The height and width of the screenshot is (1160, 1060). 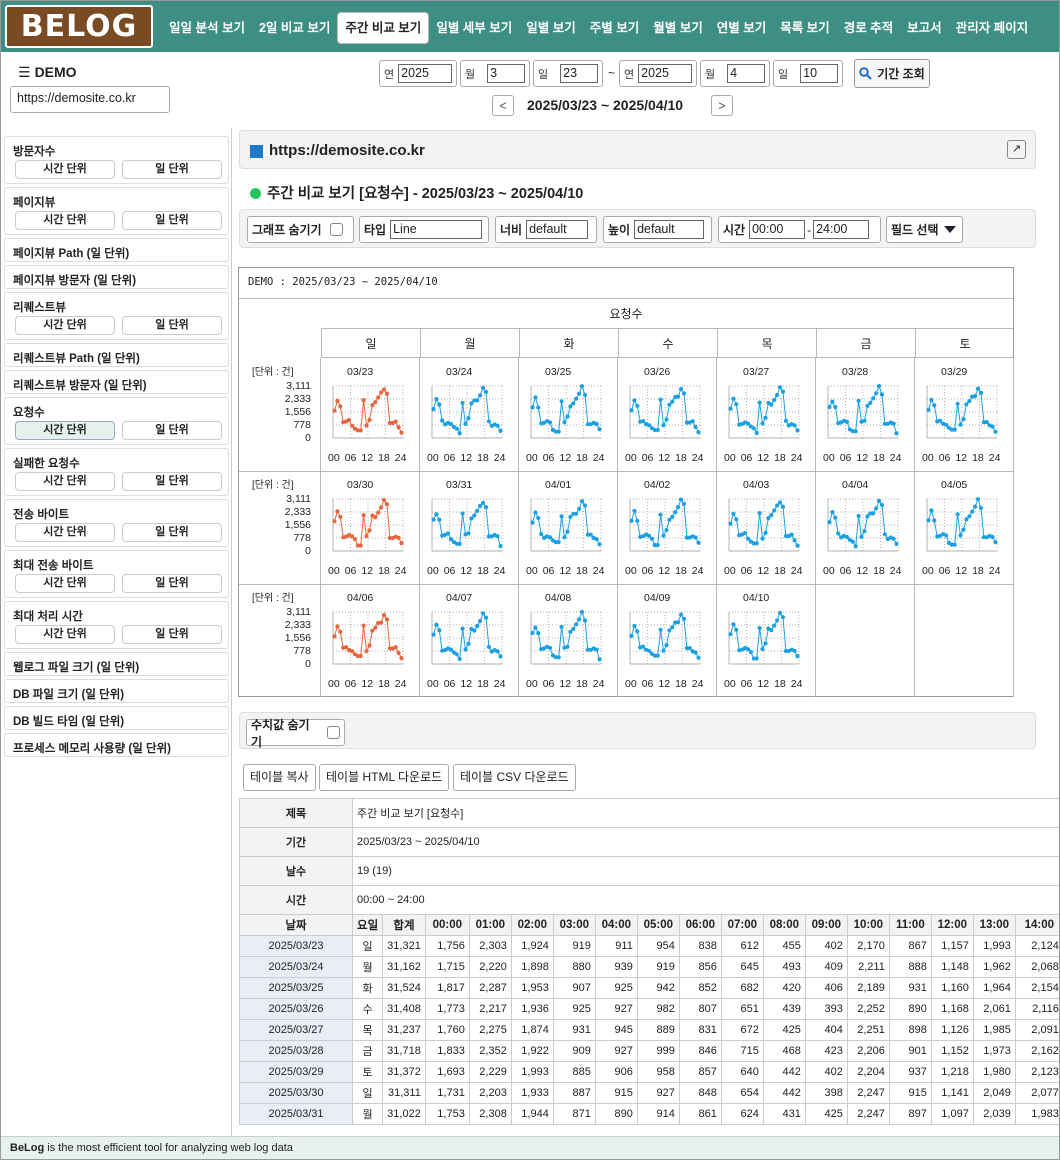 I want to click on site-url-select: https://demosite.co.kr, so click(x=90, y=99).